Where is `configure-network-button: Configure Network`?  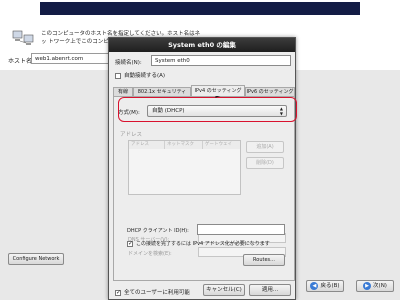 configure-network-button: Configure Network is located at coordinates (36, 259).